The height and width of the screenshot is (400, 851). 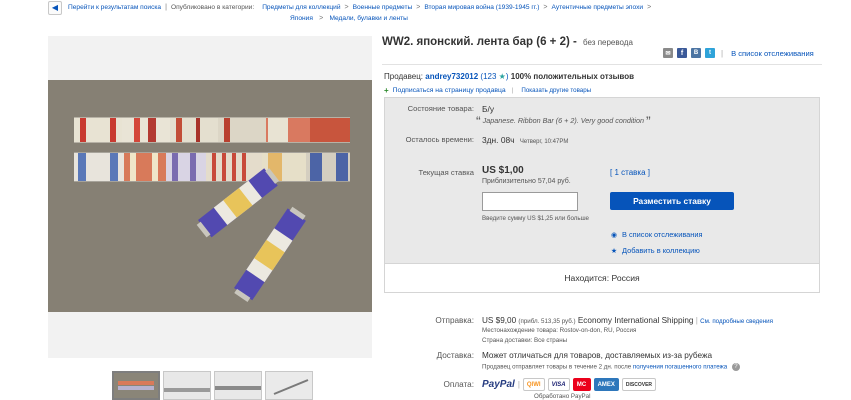 What do you see at coordinates (525, 340) in the screenshot?
I see `ships-to-line: Страна доставки: Все страны` at bounding box center [525, 340].